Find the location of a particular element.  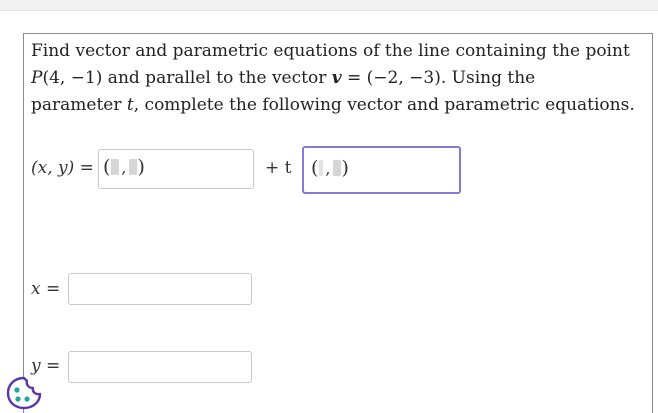

vector-symbol: v is located at coordinates (336, 78).